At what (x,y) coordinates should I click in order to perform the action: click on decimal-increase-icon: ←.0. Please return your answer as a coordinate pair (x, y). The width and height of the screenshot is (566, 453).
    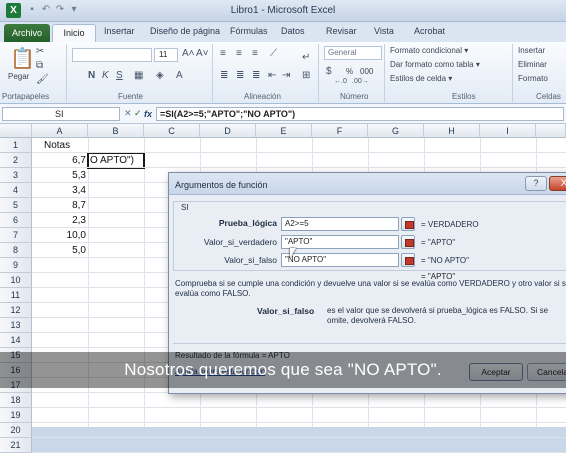
    Looking at the image, I should click on (340, 81).